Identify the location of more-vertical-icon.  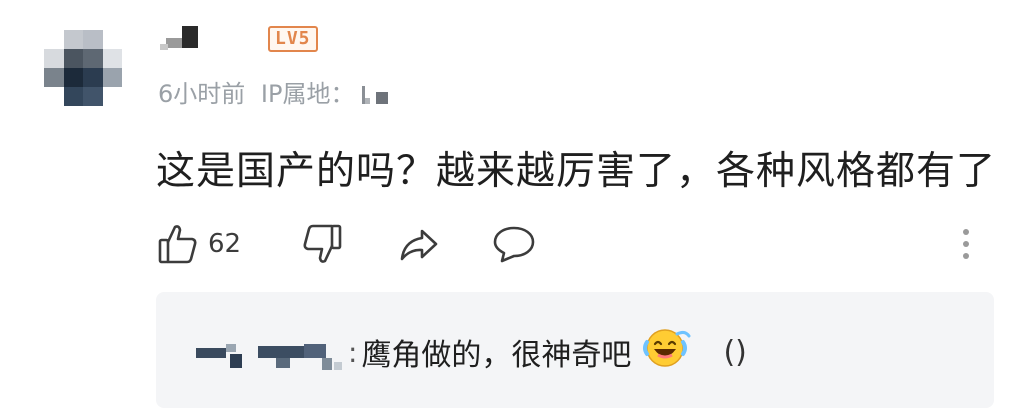
(966, 244).